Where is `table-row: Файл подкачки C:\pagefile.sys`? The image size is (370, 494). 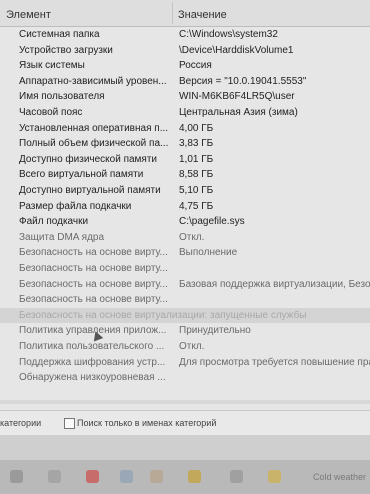
table-row: Файл подкачки C:\pagefile.sys is located at coordinates (185, 221).